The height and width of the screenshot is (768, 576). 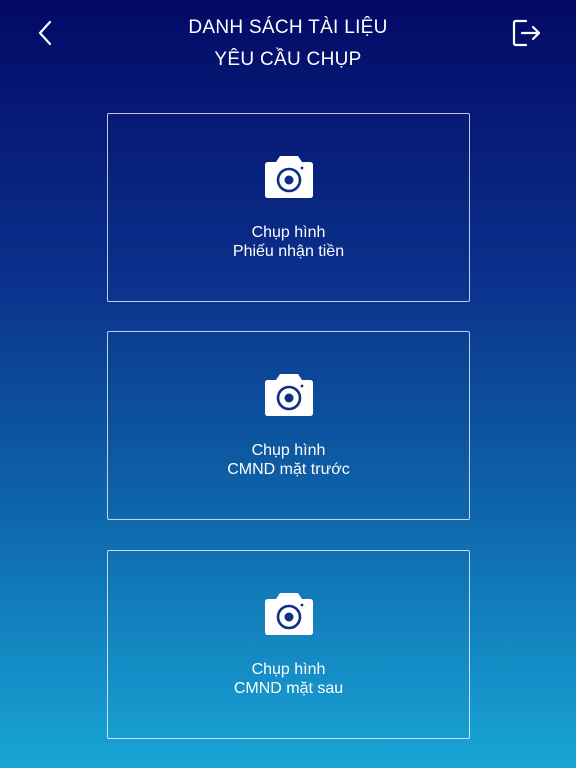 I want to click on logout-button, so click(x=527, y=33).